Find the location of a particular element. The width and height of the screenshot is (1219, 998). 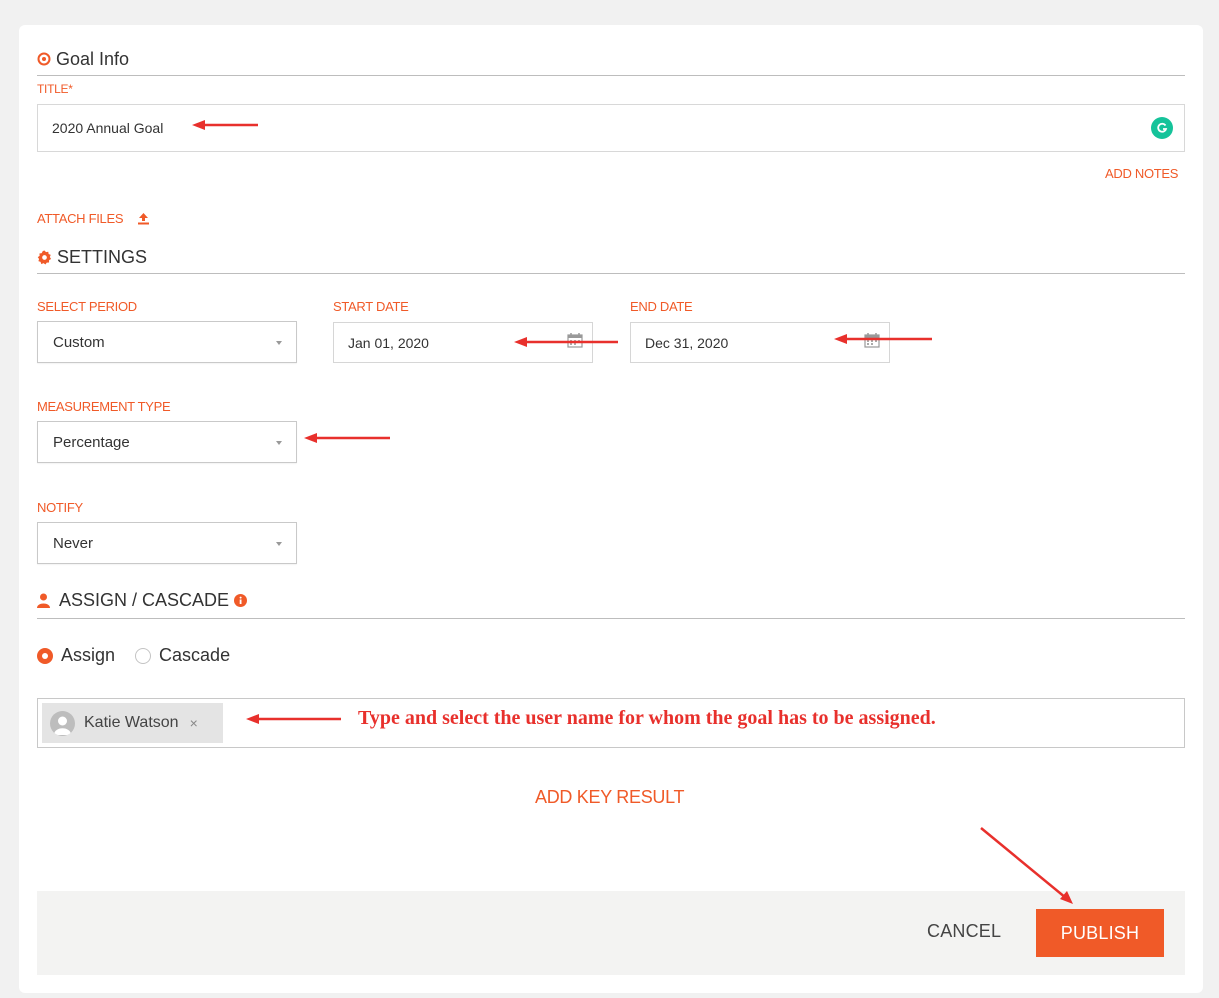

attach-files-label: ATTACH FILES is located at coordinates (80, 218).